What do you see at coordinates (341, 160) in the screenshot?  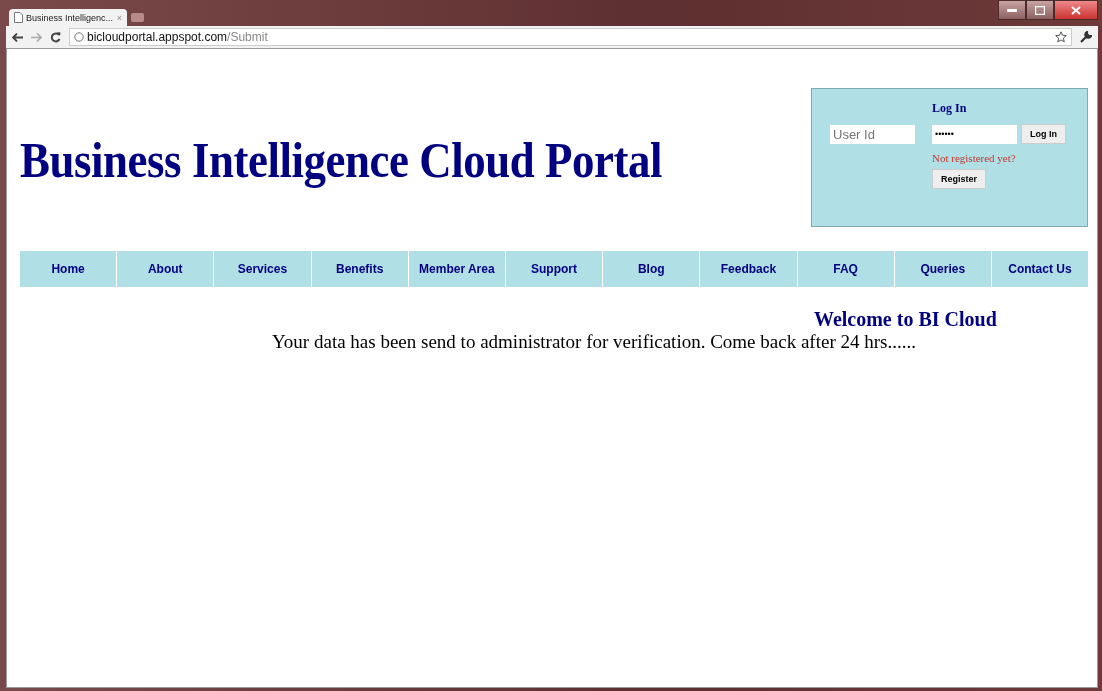 I see `site-title: Business Intelligence Cloud Portal` at bounding box center [341, 160].